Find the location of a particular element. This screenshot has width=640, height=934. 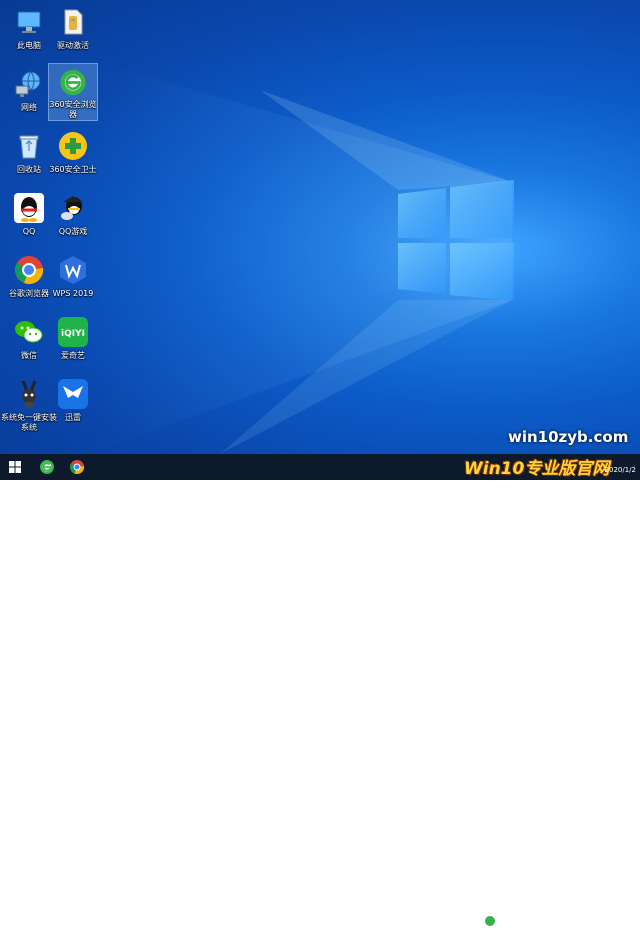

icon-label: WPS 2019 is located at coordinates (73, 293).